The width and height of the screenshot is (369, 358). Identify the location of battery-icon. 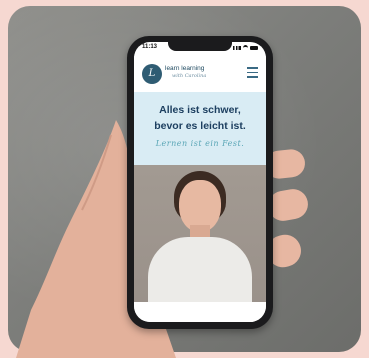
(254, 48).